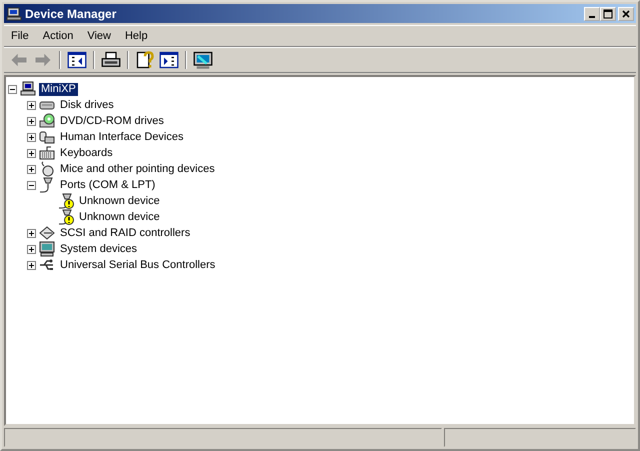 This screenshot has height=451, width=640. I want to click on maximize-icon, so click(608, 13).